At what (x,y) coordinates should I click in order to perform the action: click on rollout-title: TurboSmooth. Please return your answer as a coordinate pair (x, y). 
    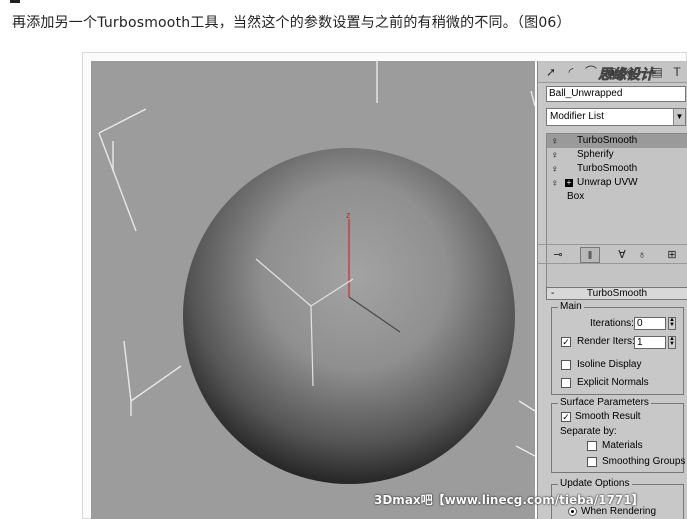
    Looking at the image, I should click on (617, 293).